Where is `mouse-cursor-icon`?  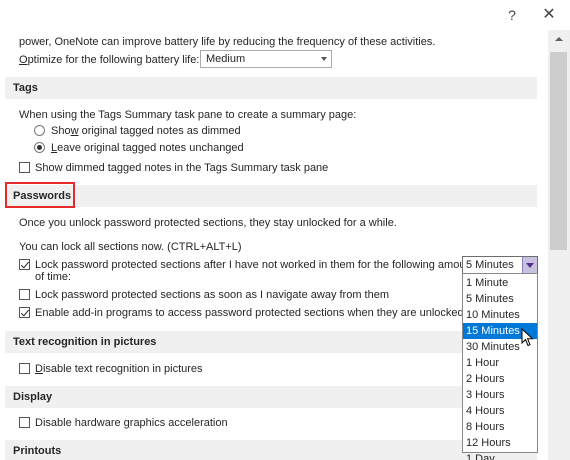
mouse-cursor-icon is located at coordinates (527, 337).